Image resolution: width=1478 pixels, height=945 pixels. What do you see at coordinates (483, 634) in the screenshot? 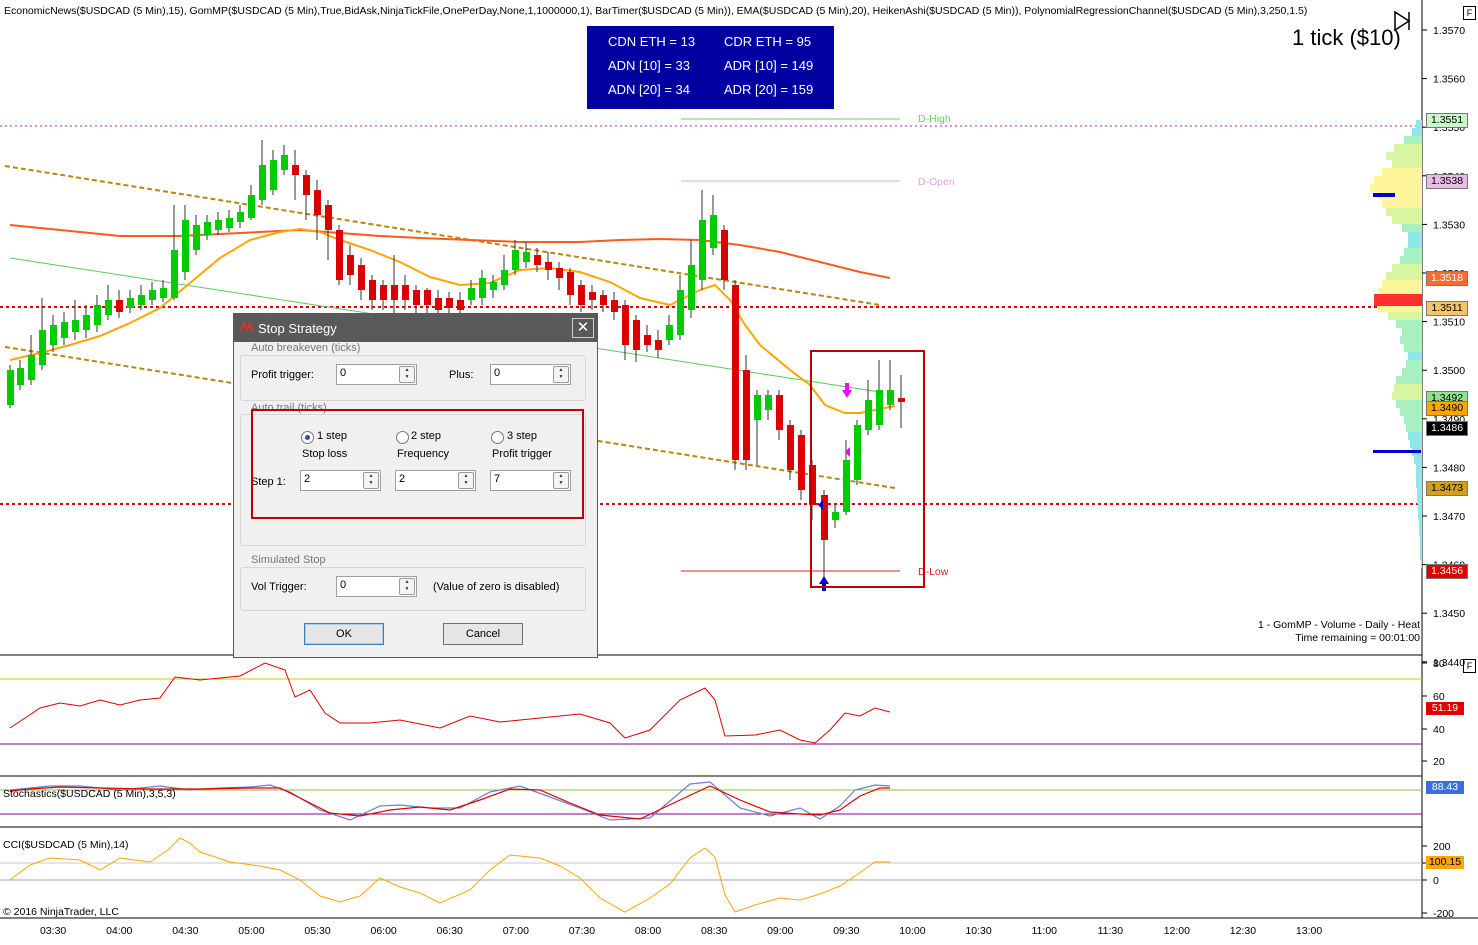
I see `cancel-button: Cancel` at bounding box center [483, 634].